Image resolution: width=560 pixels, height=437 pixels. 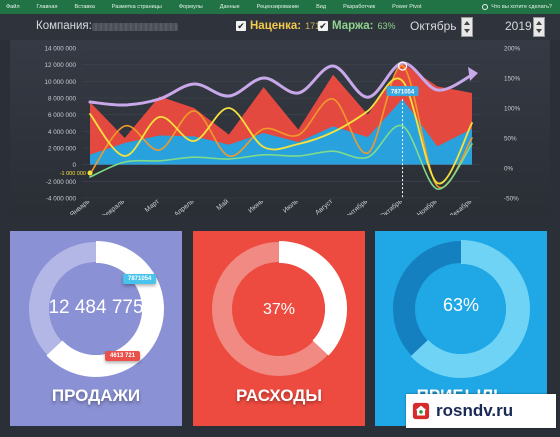 What do you see at coordinates (539, 27) in the screenshot?
I see `year-spinner` at bounding box center [539, 27].